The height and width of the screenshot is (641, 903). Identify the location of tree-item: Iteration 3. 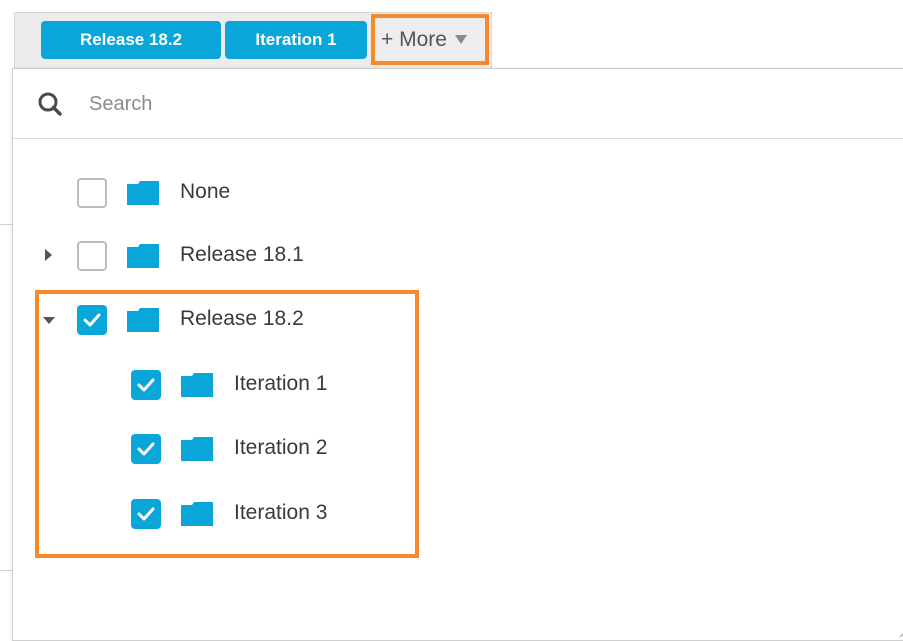
(363, 514).